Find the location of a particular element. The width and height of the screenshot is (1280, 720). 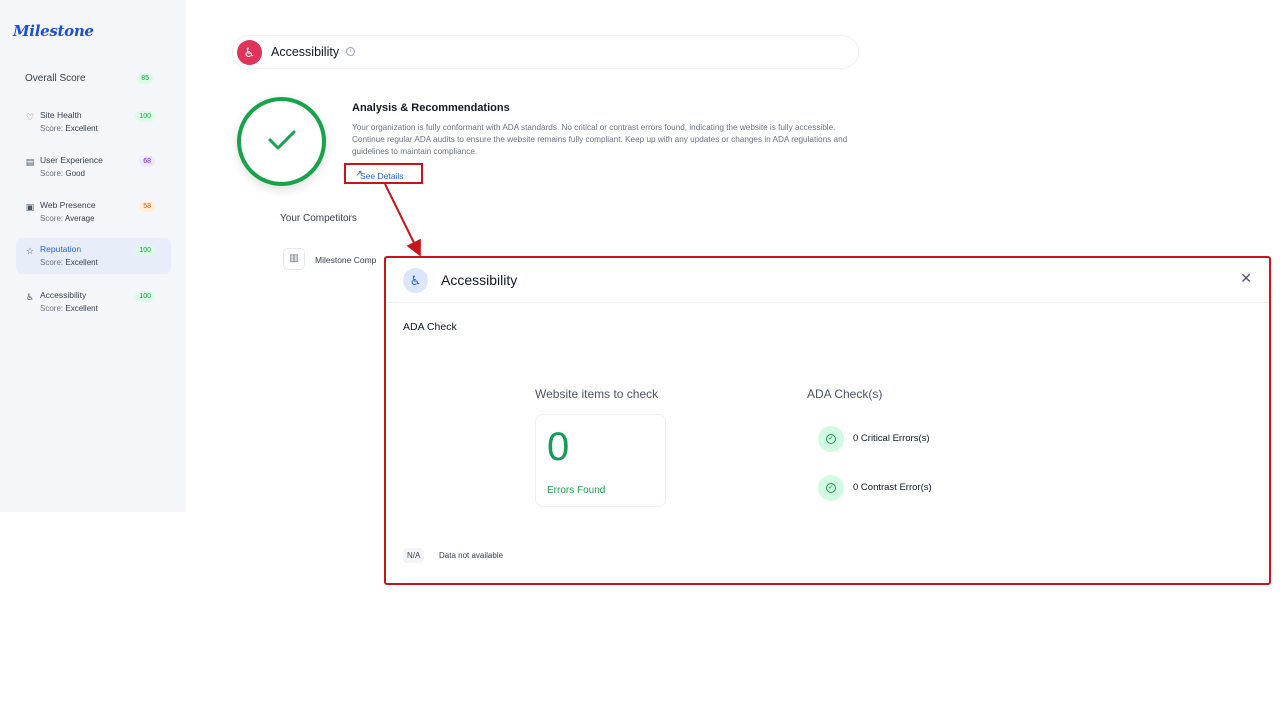

sidebar-item-title: Reputation is located at coordinates (61, 249).